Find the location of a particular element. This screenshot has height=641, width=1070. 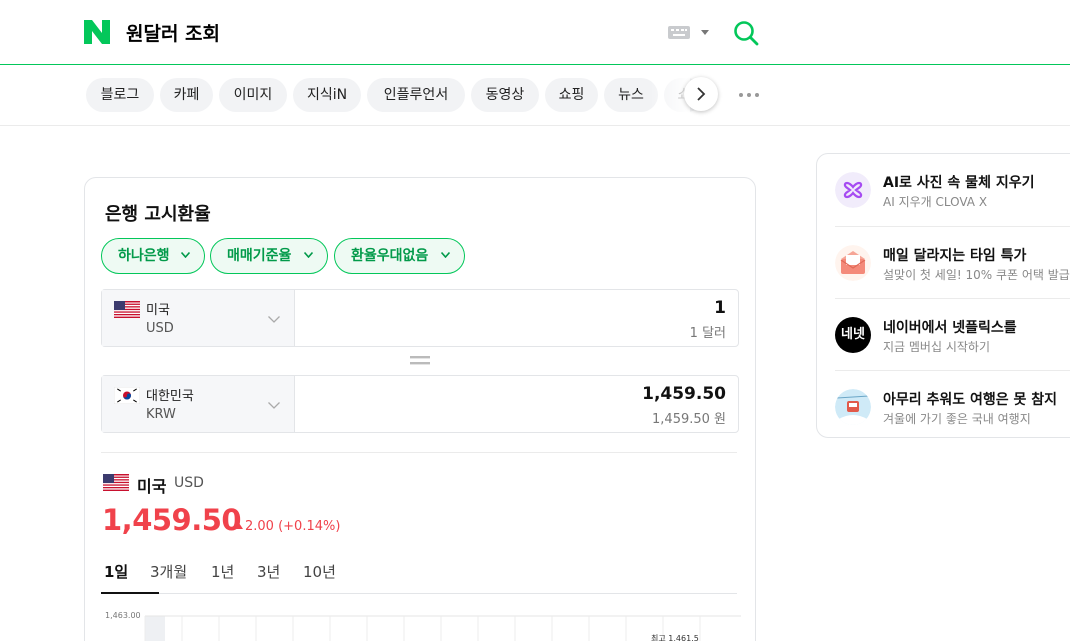

discount-filter-label: 환율우대없음 is located at coordinates (390, 256).